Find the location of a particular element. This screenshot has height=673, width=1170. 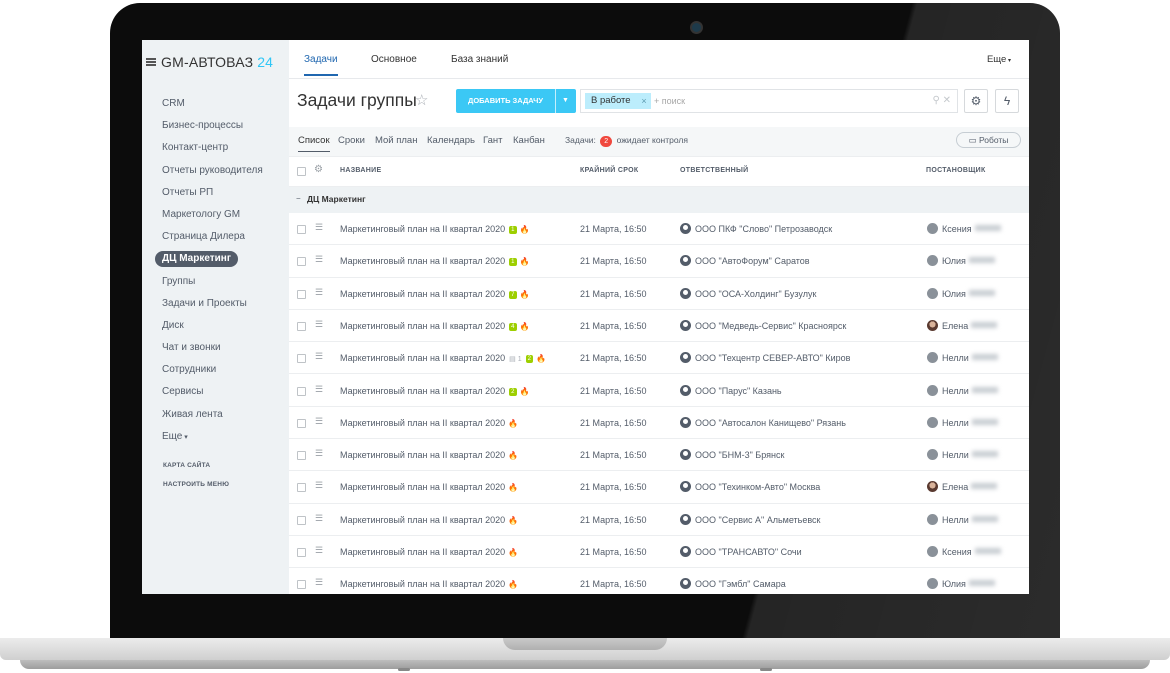

star-icon: ☆ is located at coordinates (421, 100).